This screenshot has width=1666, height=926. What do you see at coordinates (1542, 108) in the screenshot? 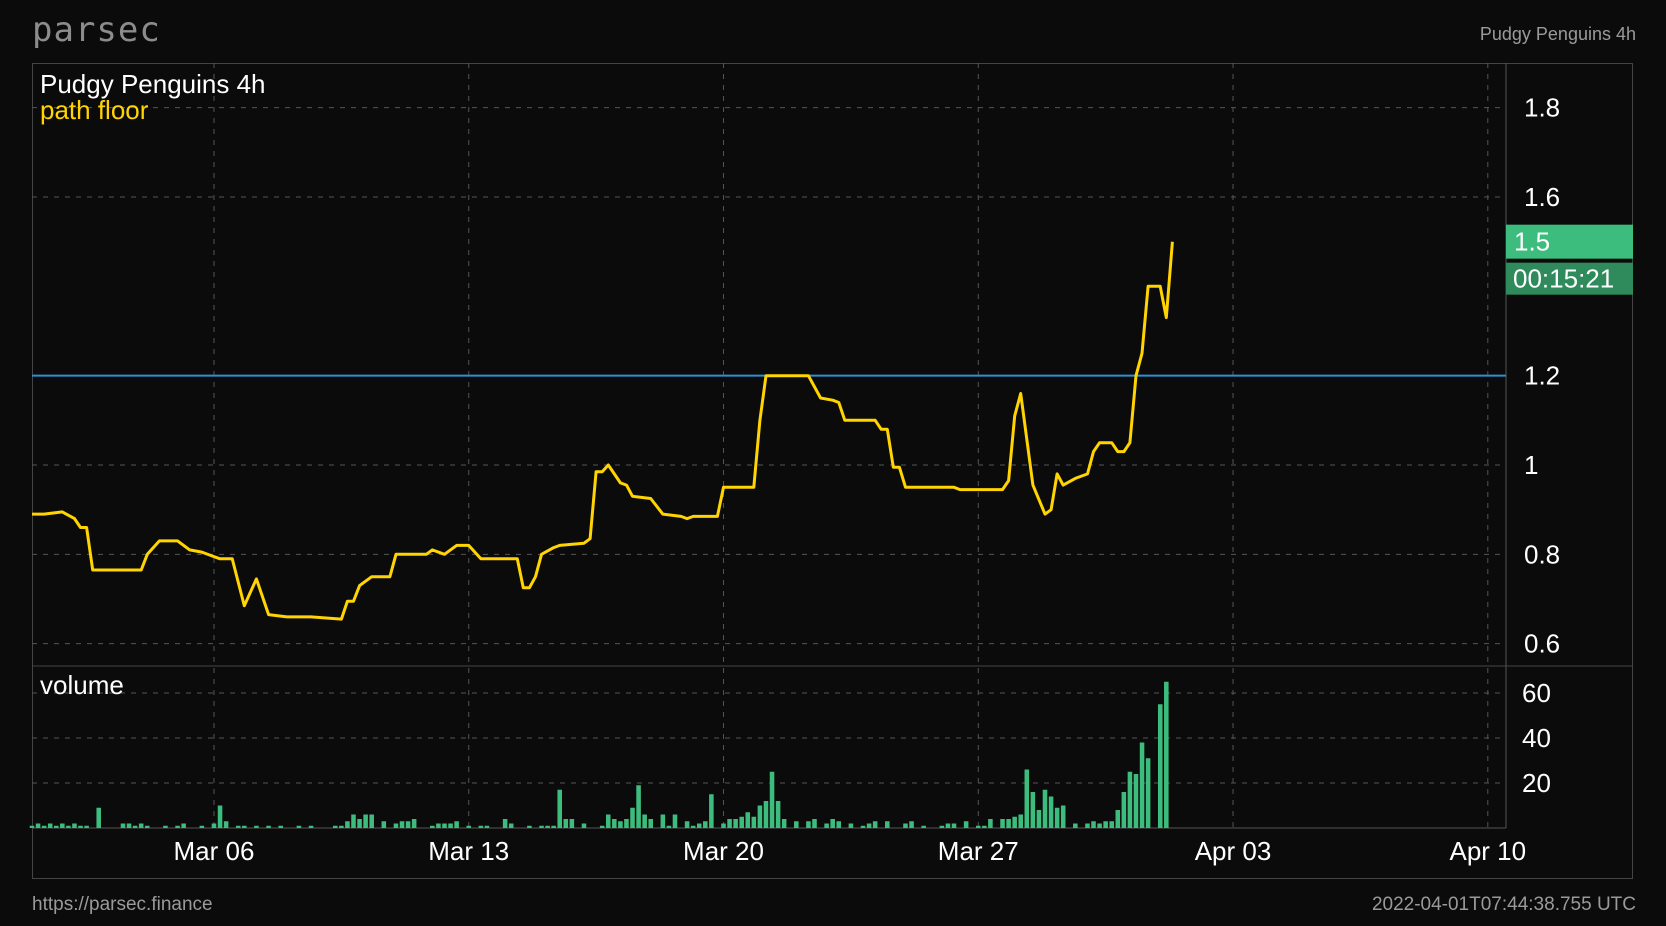
I see `y-tick-label: 1.8` at bounding box center [1542, 108].